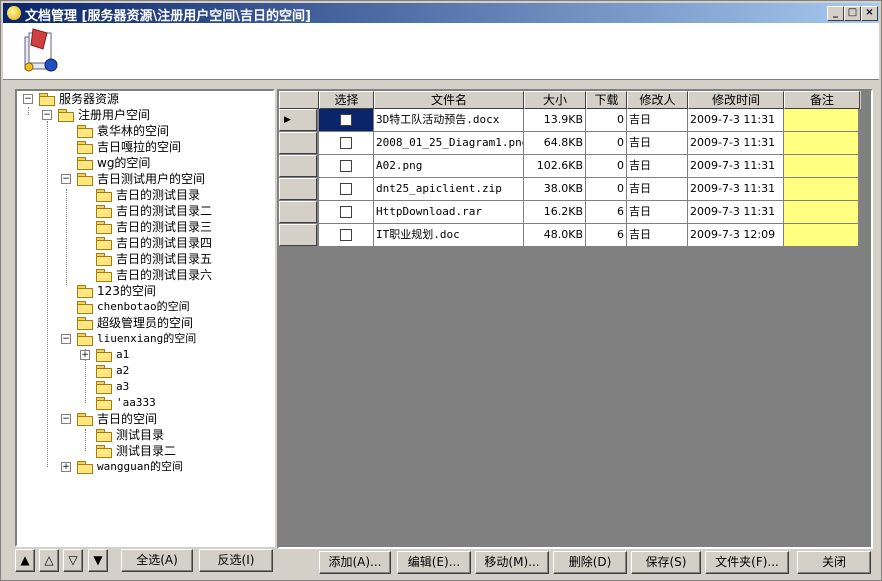 This screenshot has height=581, width=882. Describe the element at coordinates (835, 13) in the screenshot. I see `minimize-button: _` at that location.